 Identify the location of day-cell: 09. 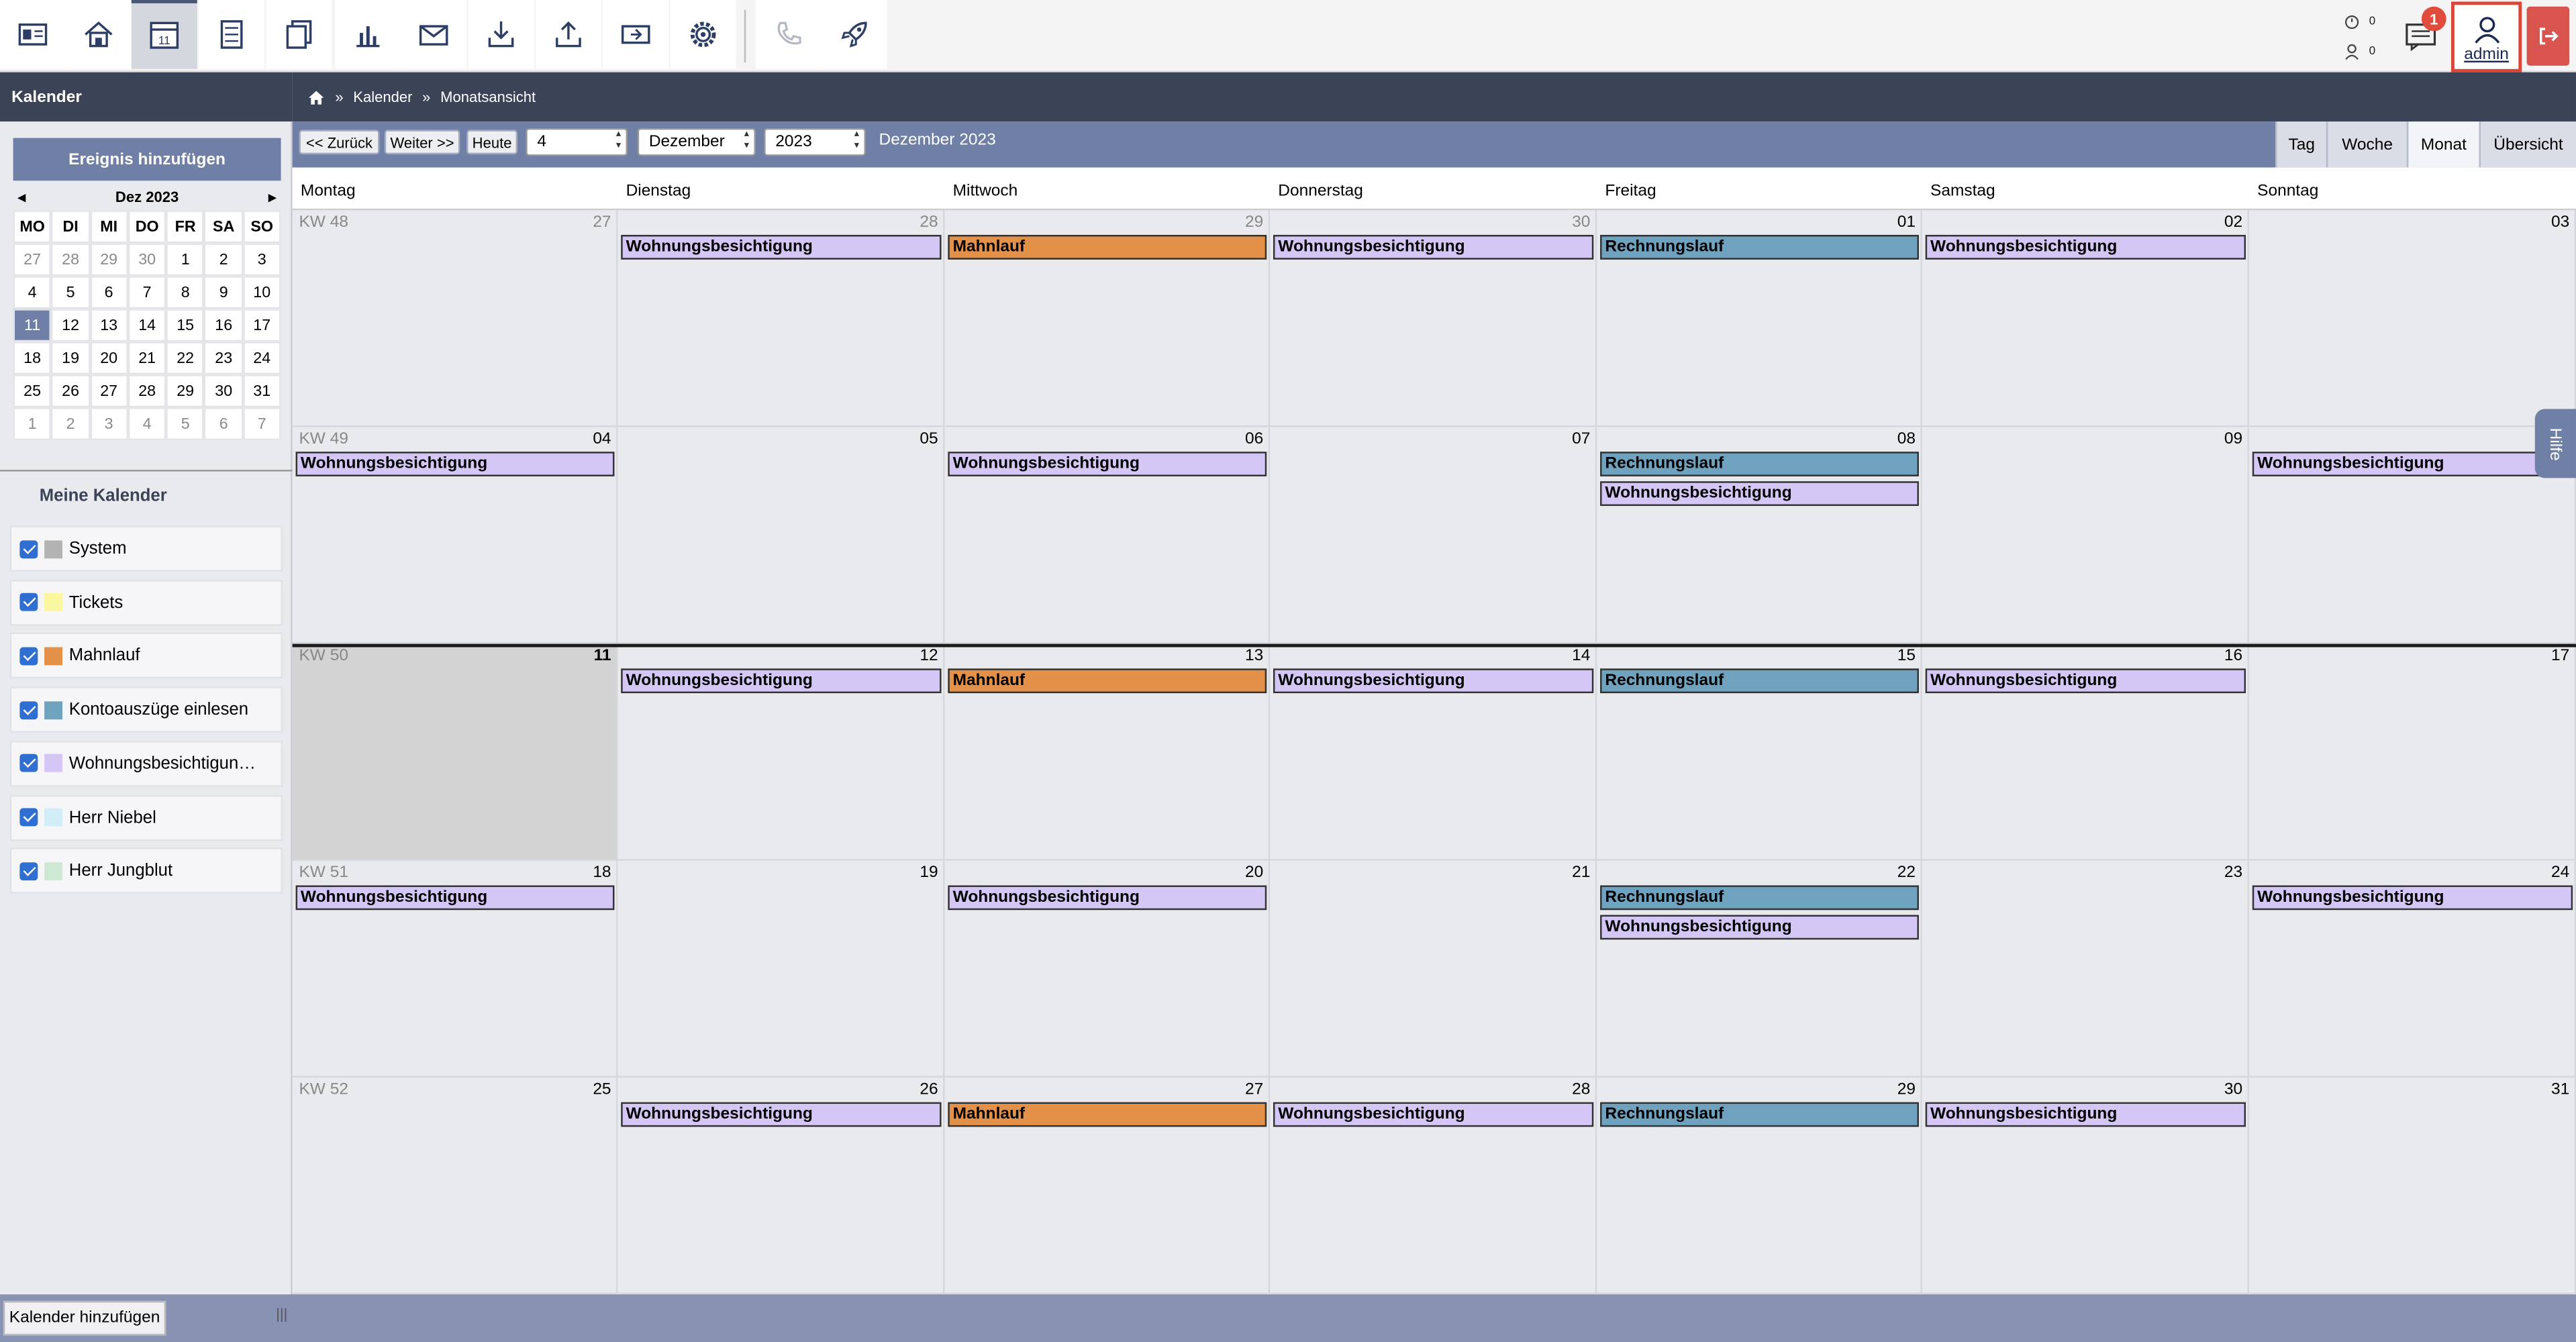
(2085, 536).